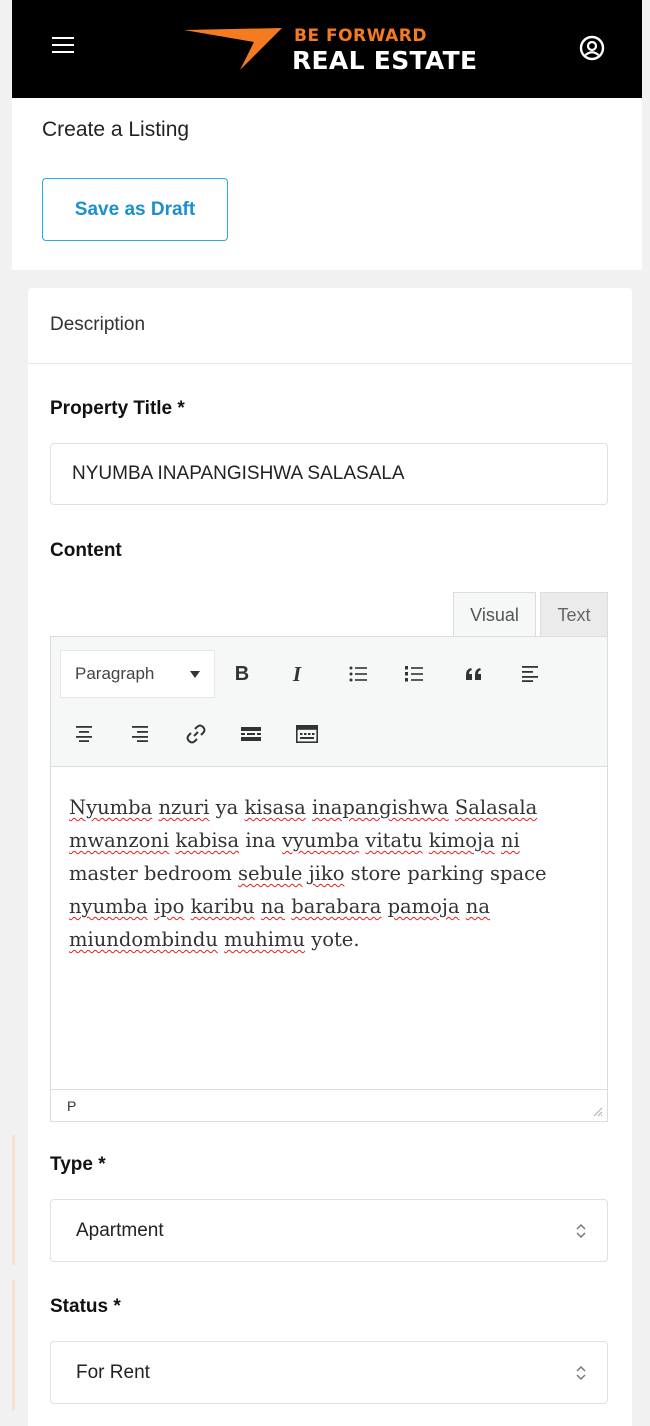 This screenshot has width=650, height=1426. What do you see at coordinates (330, 326) in the screenshot?
I see `card-header: Description` at bounding box center [330, 326].